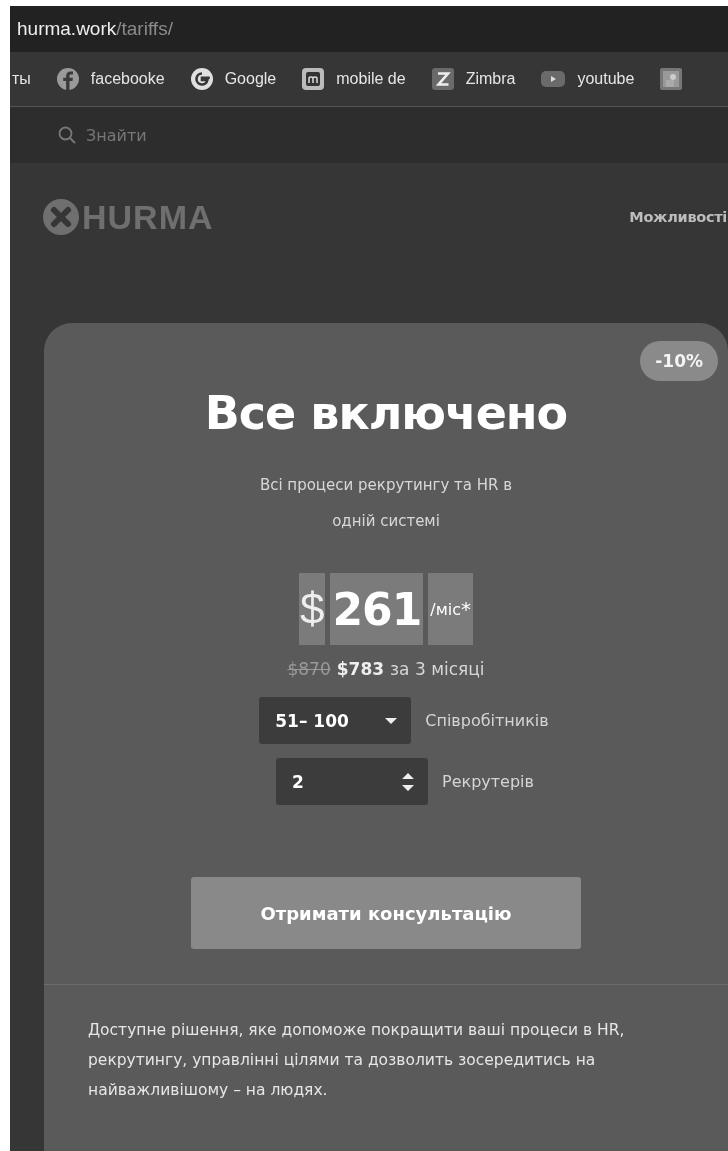 The height and width of the screenshot is (1151, 728). Describe the element at coordinates (386, 503) in the screenshot. I see `plan-subtitle: Всі процеси рекрутингу та HR в одній системі` at that location.